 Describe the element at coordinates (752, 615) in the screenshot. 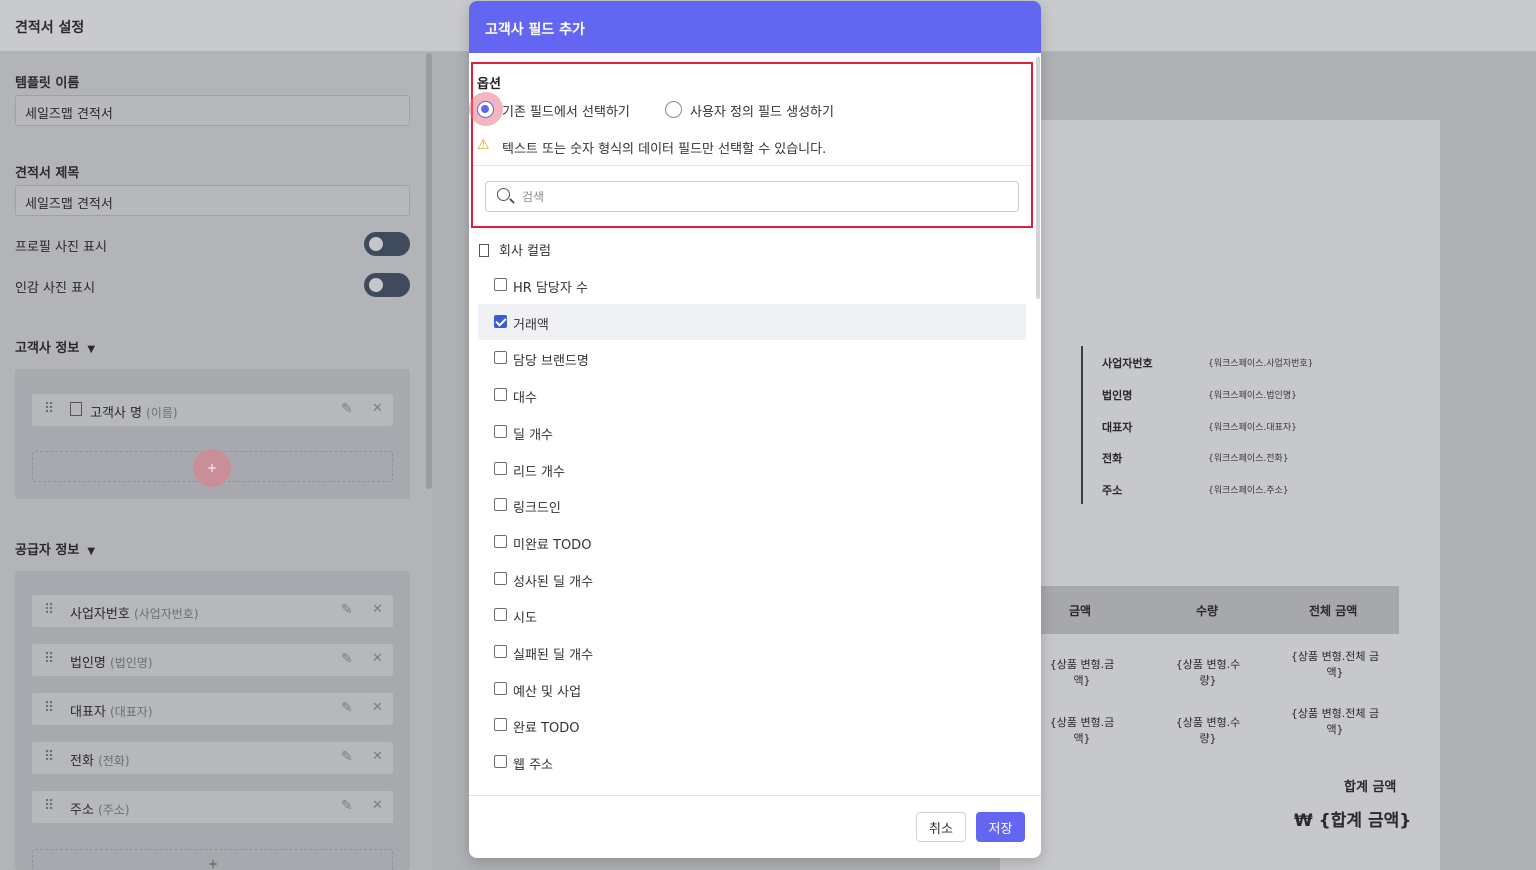

I see `field-option: 시도` at that location.